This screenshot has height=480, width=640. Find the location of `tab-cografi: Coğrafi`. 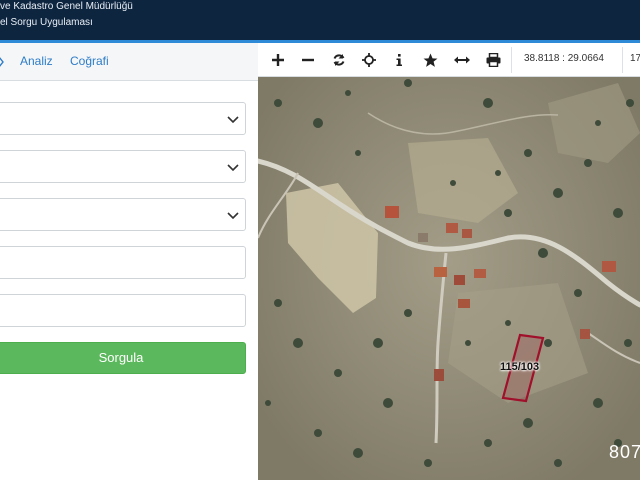

tab-cografi: Coğrafi is located at coordinates (89, 61).